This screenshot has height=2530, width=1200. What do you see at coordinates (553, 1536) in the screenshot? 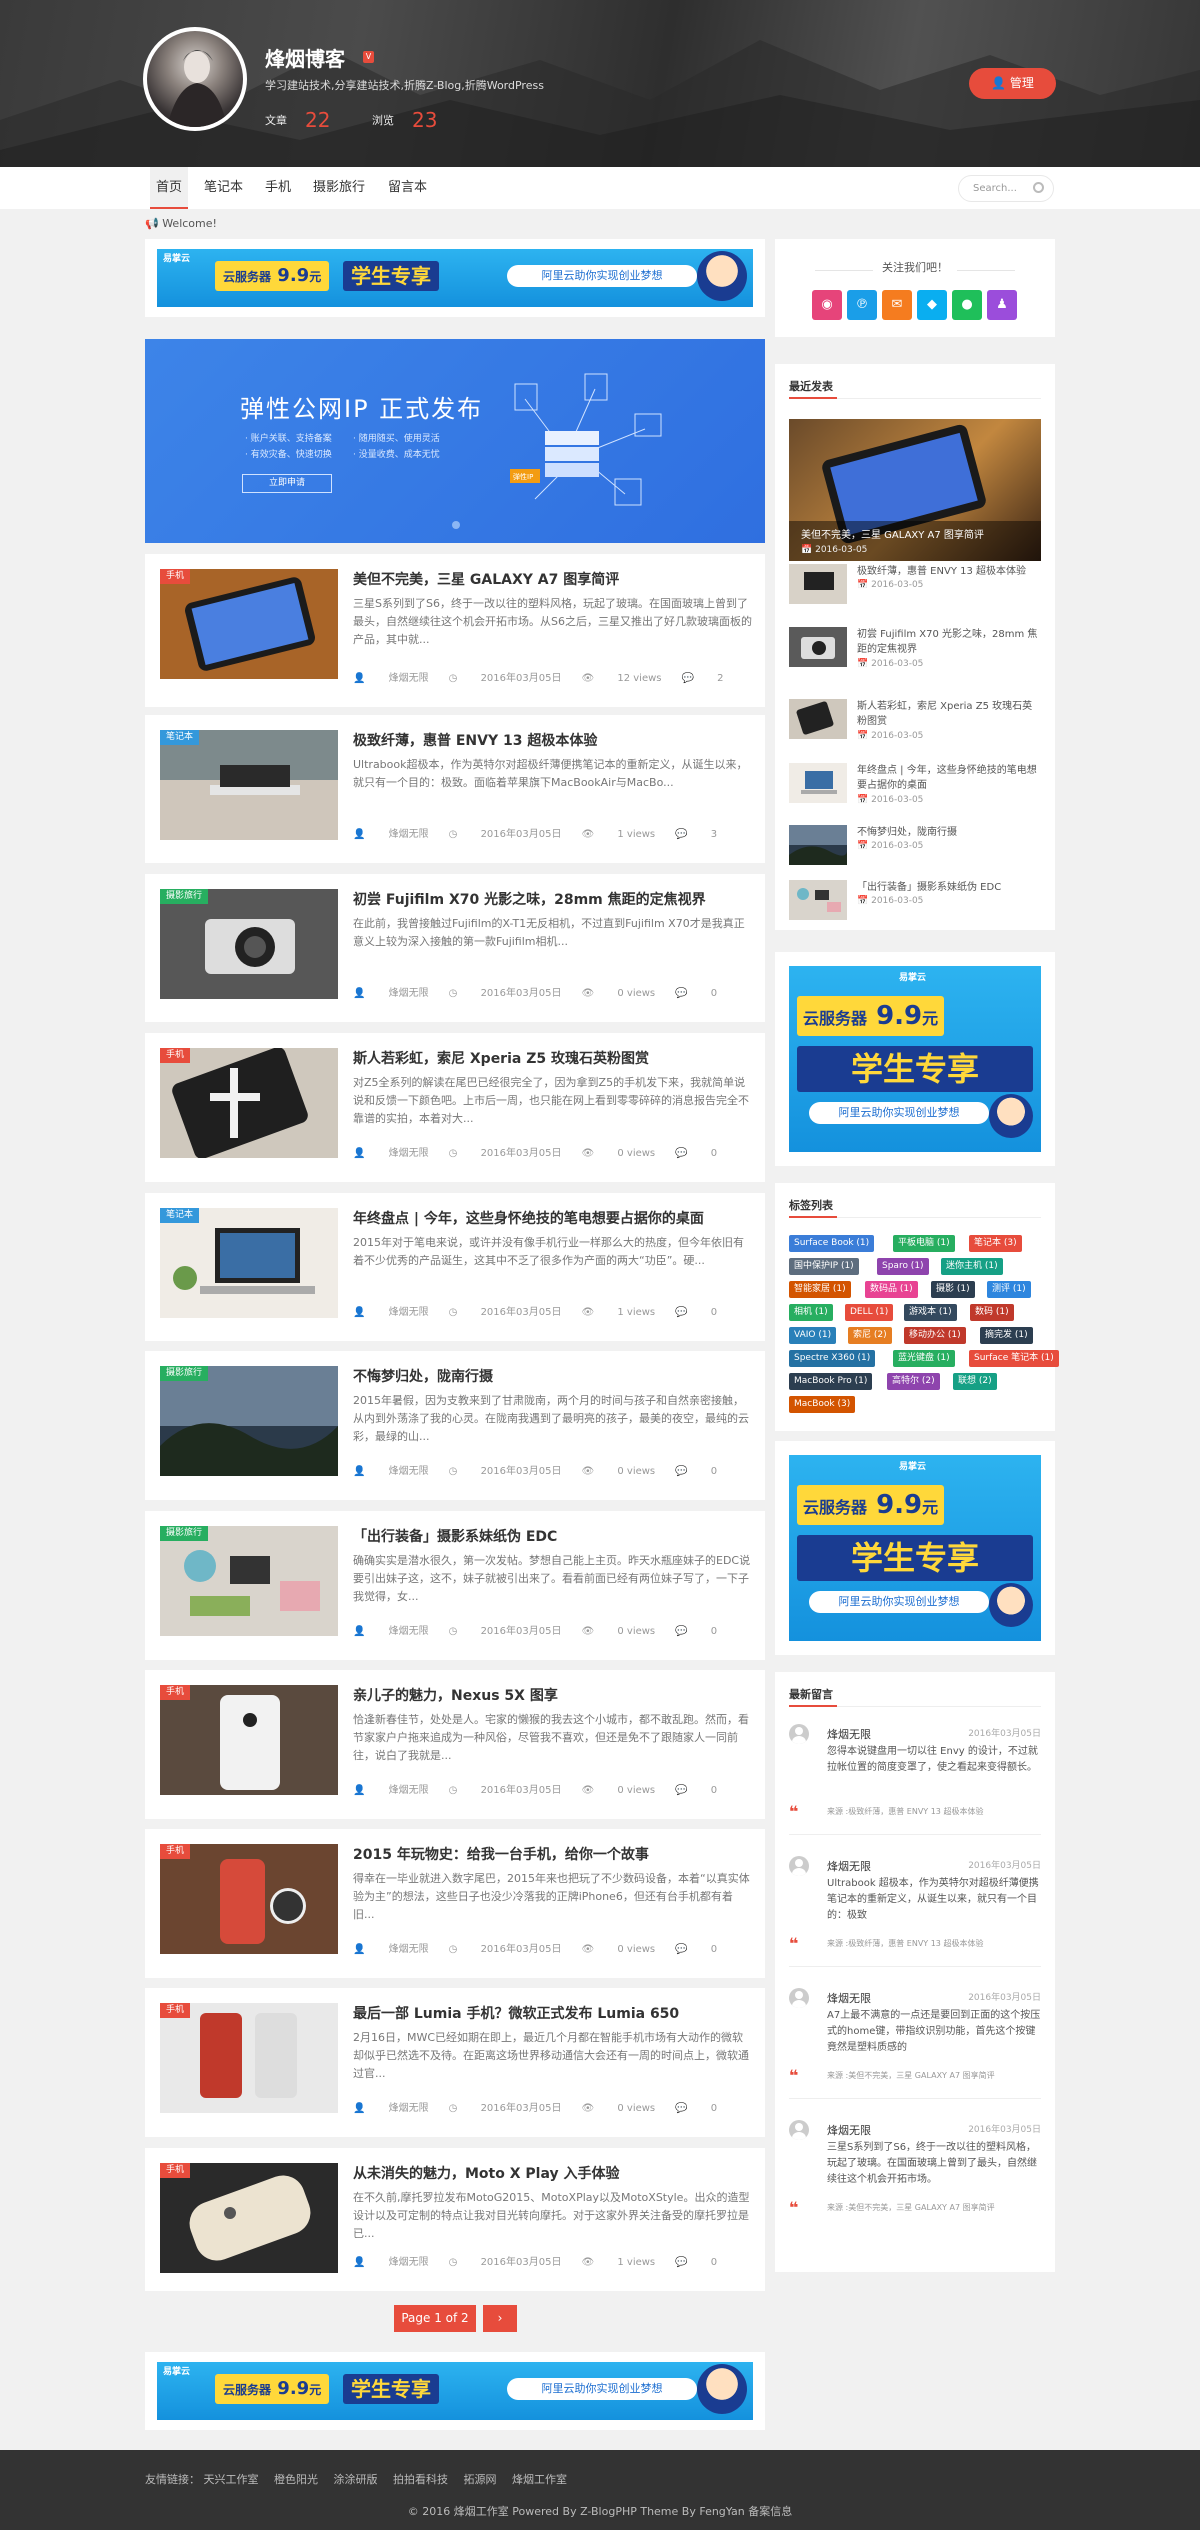
I see `post-title: 「出行装备」摄影系妹纸伪 EDC` at bounding box center [553, 1536].